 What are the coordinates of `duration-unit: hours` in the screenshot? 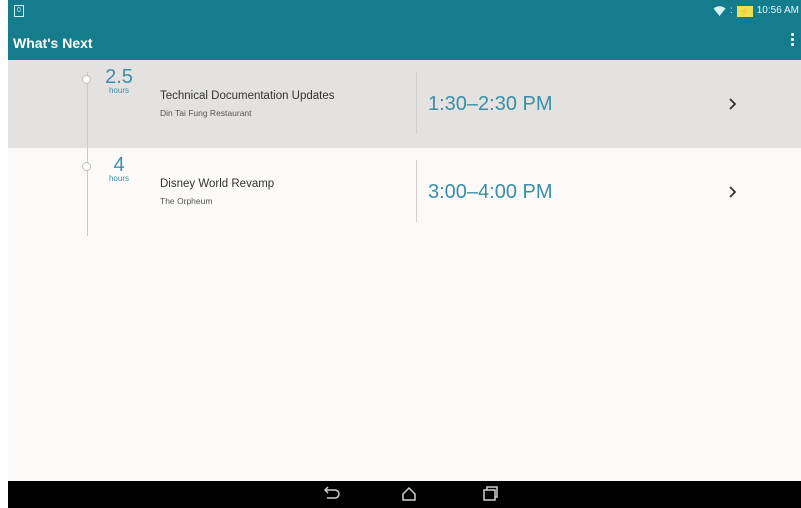 It's located at (118, 178).